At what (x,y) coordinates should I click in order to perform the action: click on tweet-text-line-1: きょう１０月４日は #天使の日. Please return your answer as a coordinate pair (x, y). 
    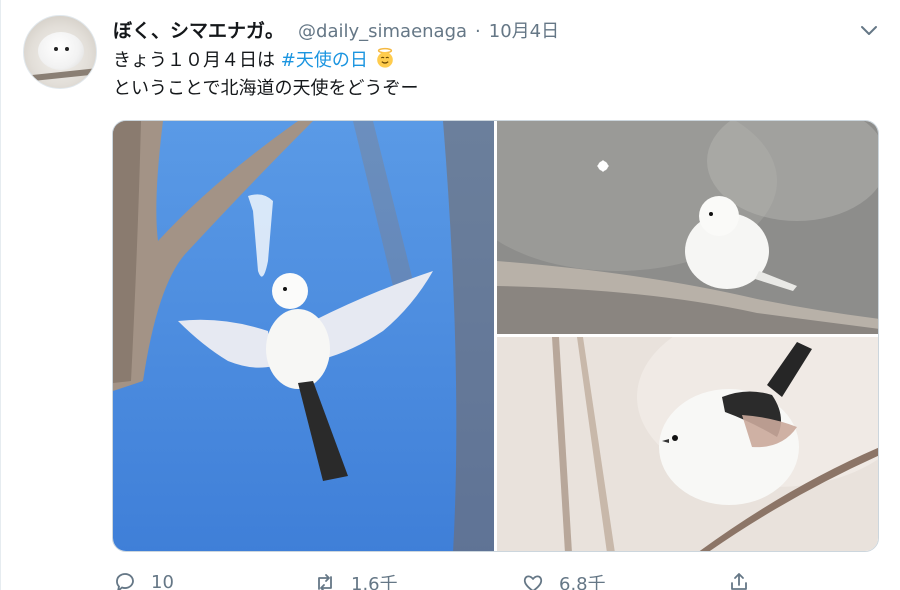
    Looking at the image, I should click on (265, 61).